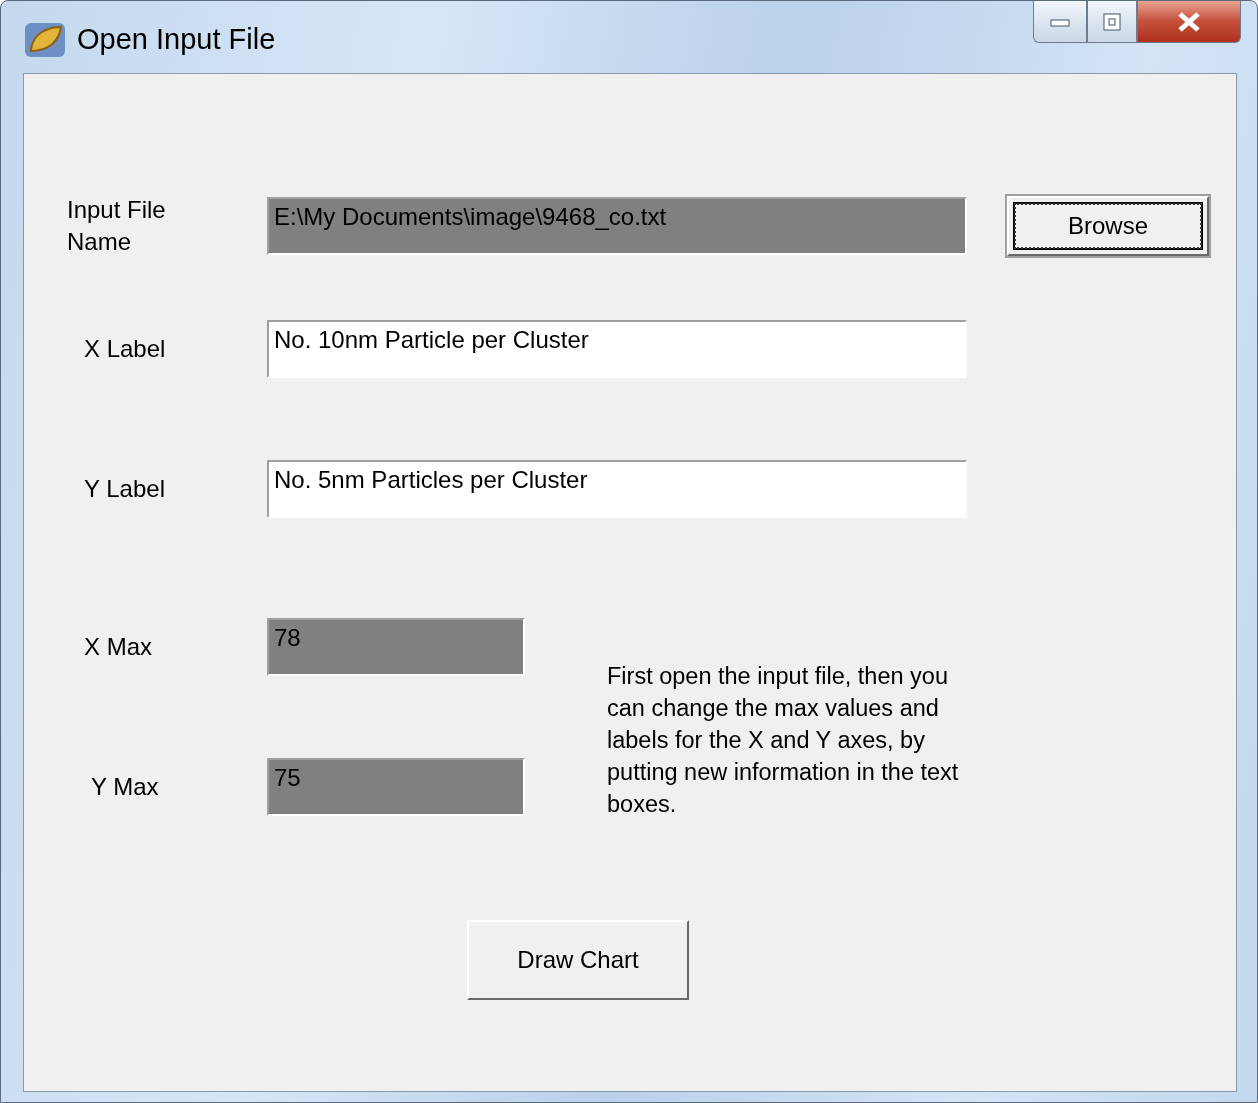  Describe the element at coordinates (578, 960) in the screenshot. I see `draw-chart-button: Draw Chart` at that location.